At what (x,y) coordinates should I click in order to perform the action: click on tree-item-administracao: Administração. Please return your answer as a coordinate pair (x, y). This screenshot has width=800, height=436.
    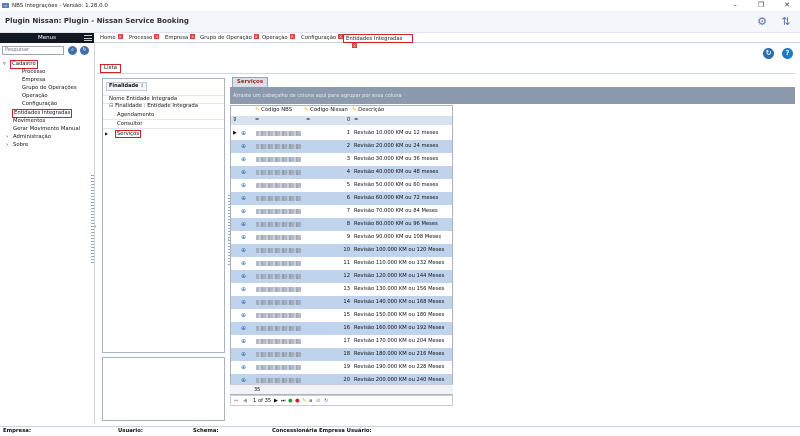
    Looking at the image, I should click on (32, 137).